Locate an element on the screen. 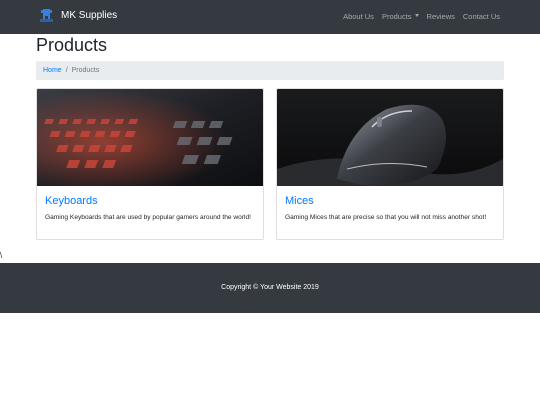 This screenshot has width=540, height=405. keyboard-photo is located at coordinates (150, 137).